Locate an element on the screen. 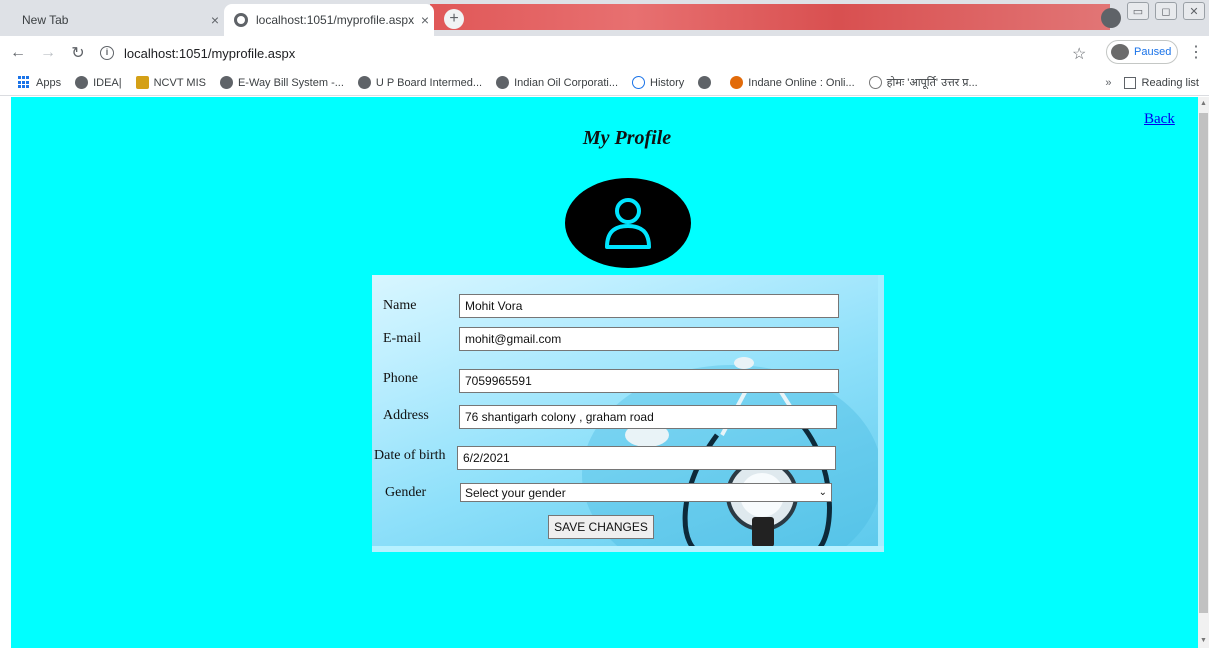 Image resolution: width=1209 pixels, height=648 pixels. window-controls: ▭ ◻ ✕ is located at coordinates (1153, 15).